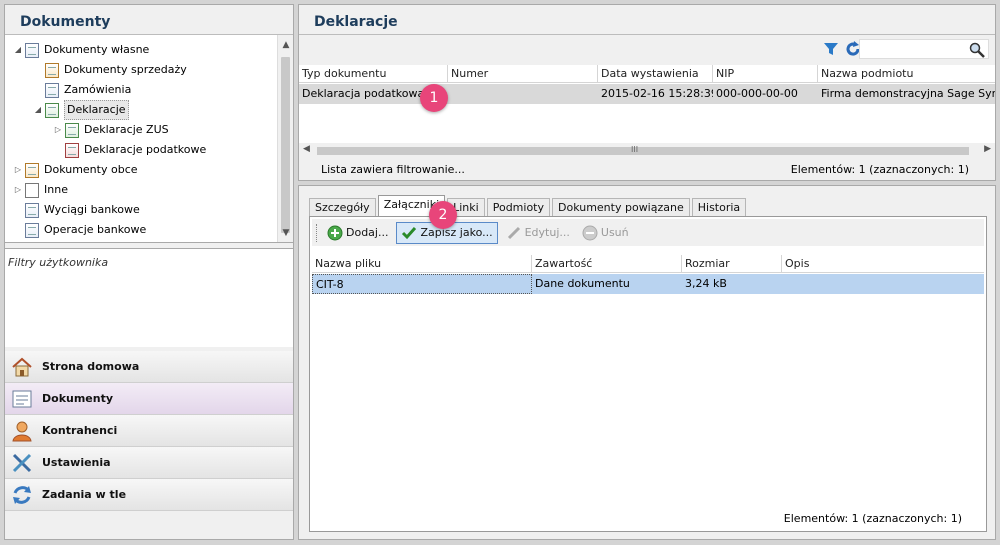 The image size is (1000, 545). I want to click on tree-scroll-thumb, so click(285, 145).